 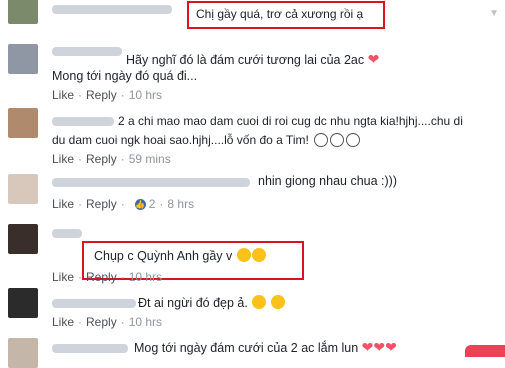 I want to click on comment-text: Chị gầy quá, trơ cả xương rồi ạ, so click(x=280, y=14).